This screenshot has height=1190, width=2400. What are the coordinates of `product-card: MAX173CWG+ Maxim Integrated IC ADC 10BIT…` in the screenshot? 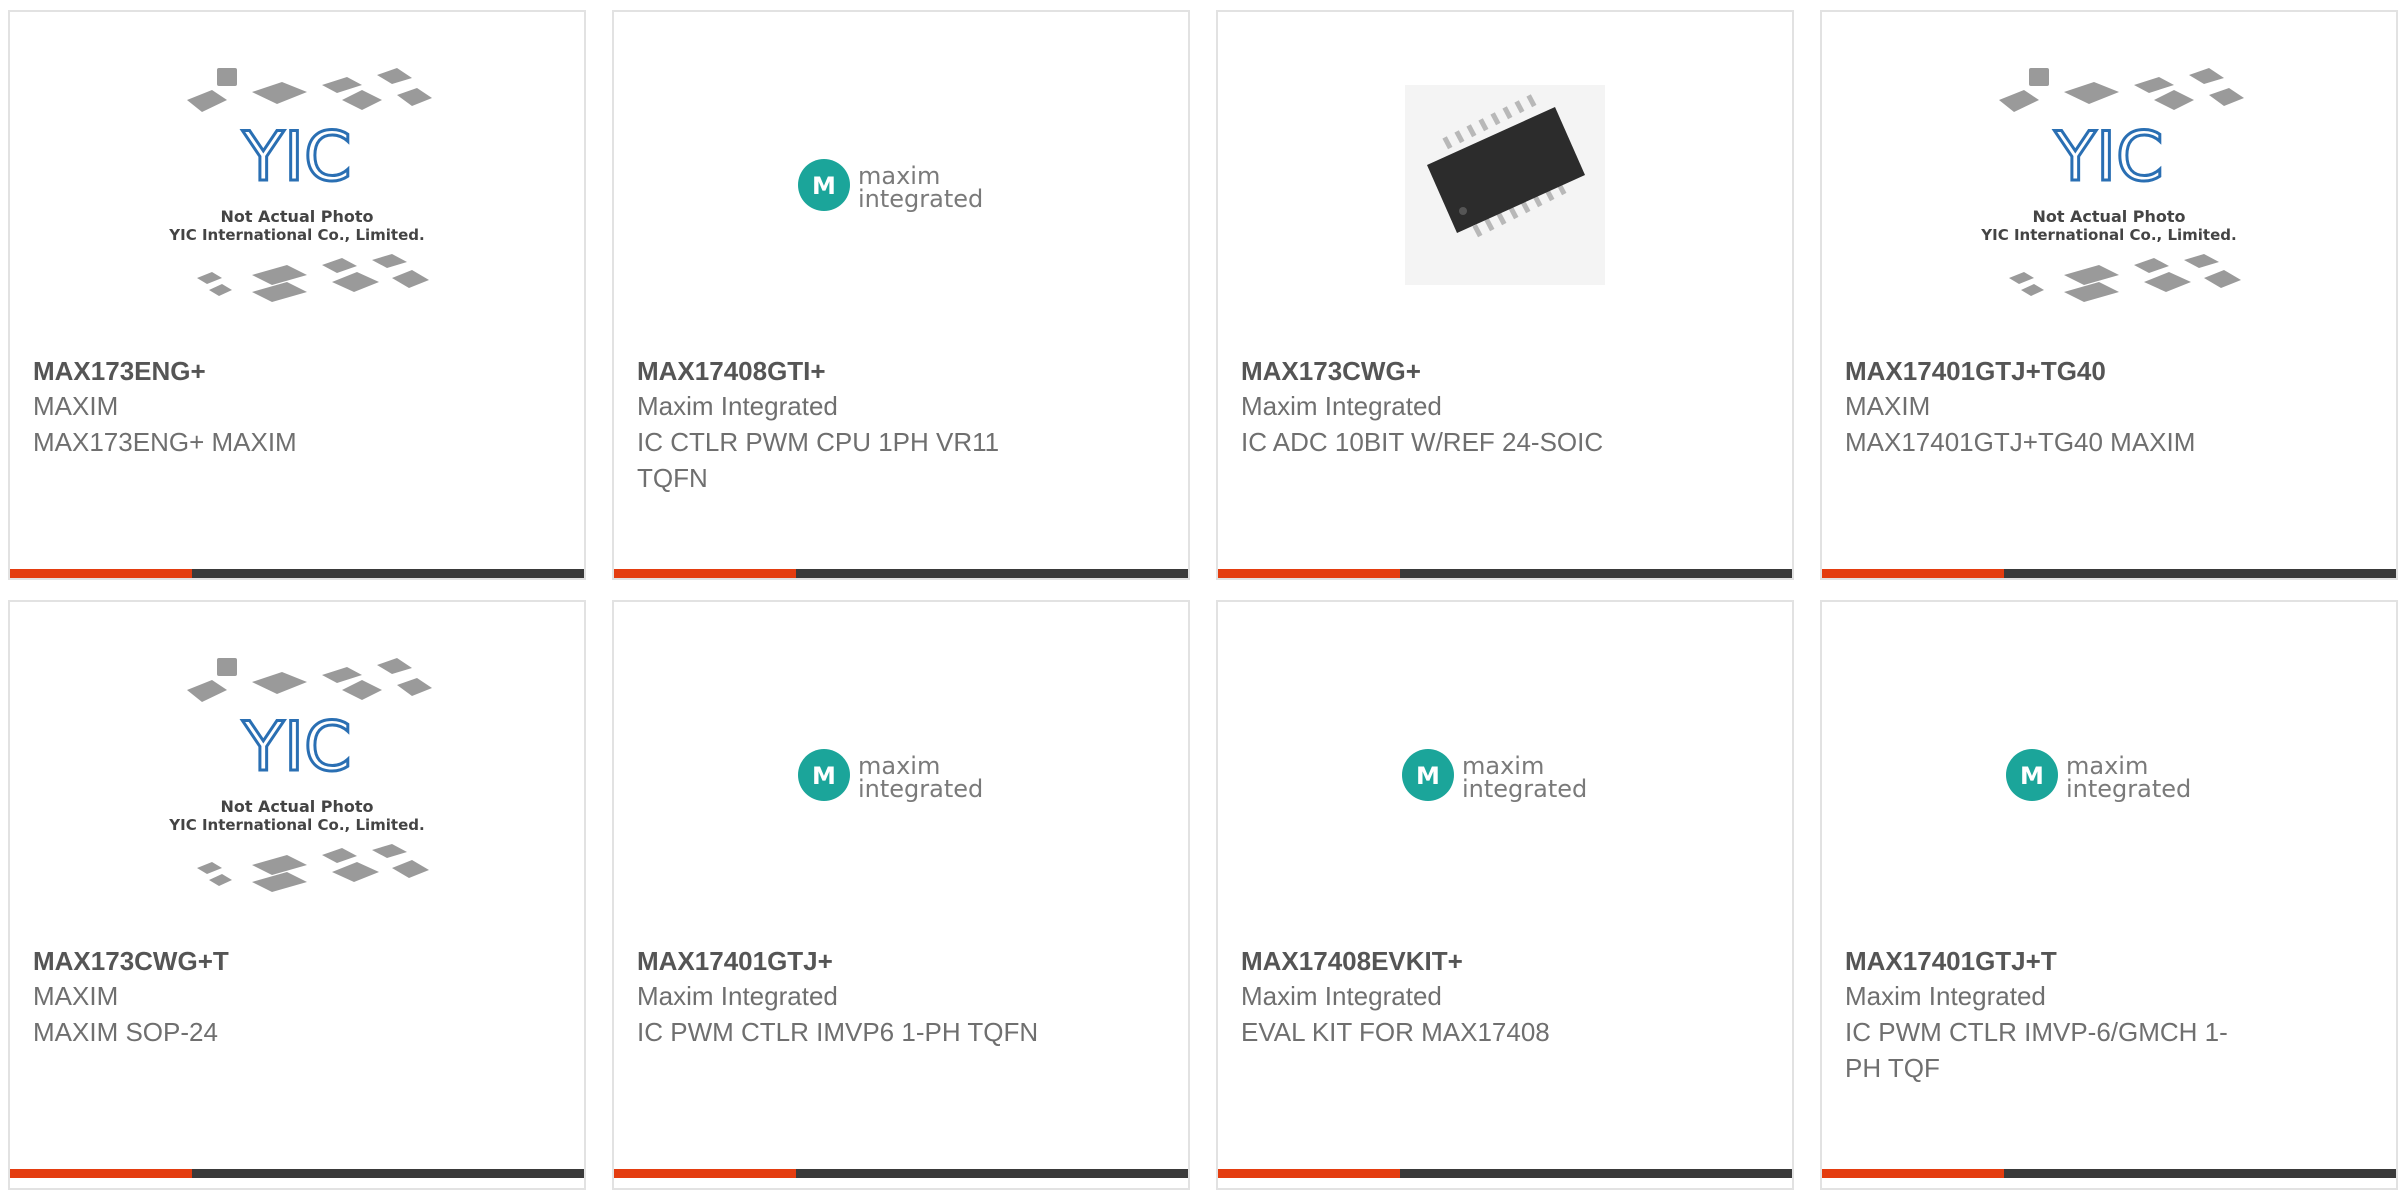 It's located at (1505, 295).